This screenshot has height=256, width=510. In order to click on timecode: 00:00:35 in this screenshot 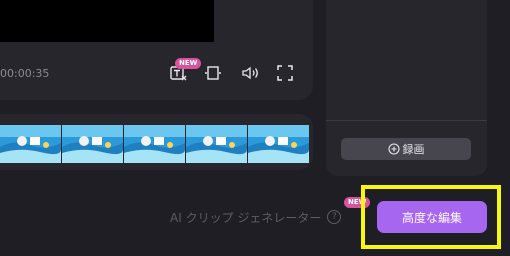, I will do `click(25, 73)`.